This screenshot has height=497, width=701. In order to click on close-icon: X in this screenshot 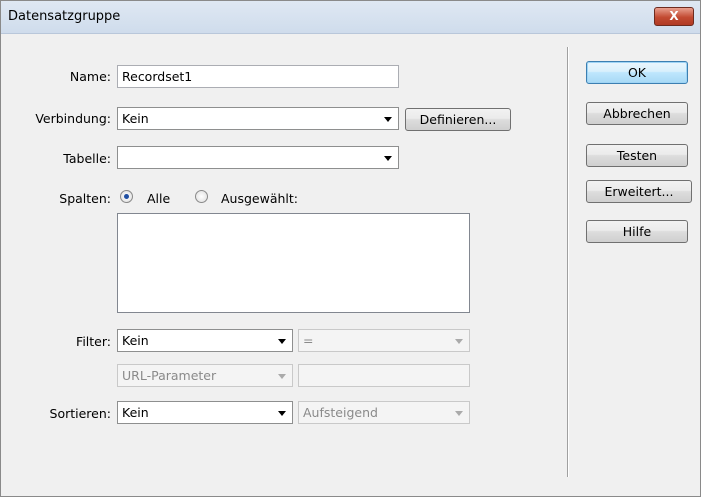, I will do `click(674, 16)`.